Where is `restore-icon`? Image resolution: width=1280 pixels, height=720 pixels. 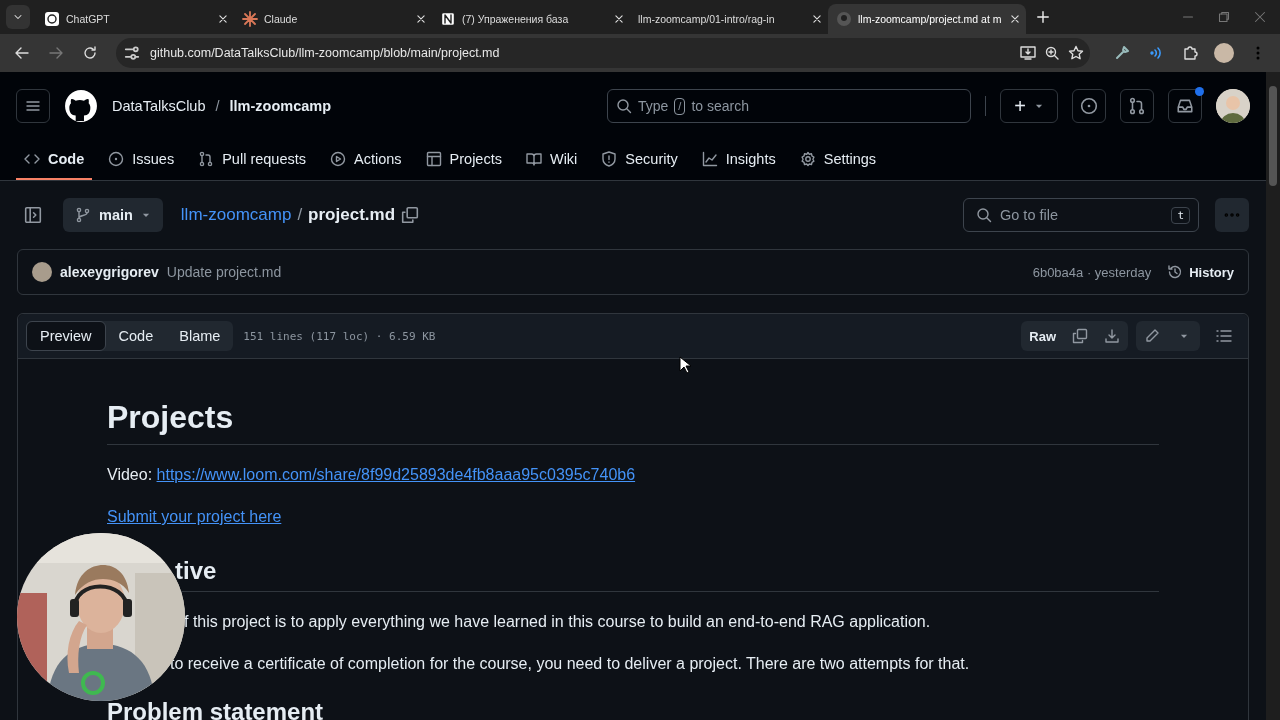
restore-icon is located at coordinates (1224, 17).